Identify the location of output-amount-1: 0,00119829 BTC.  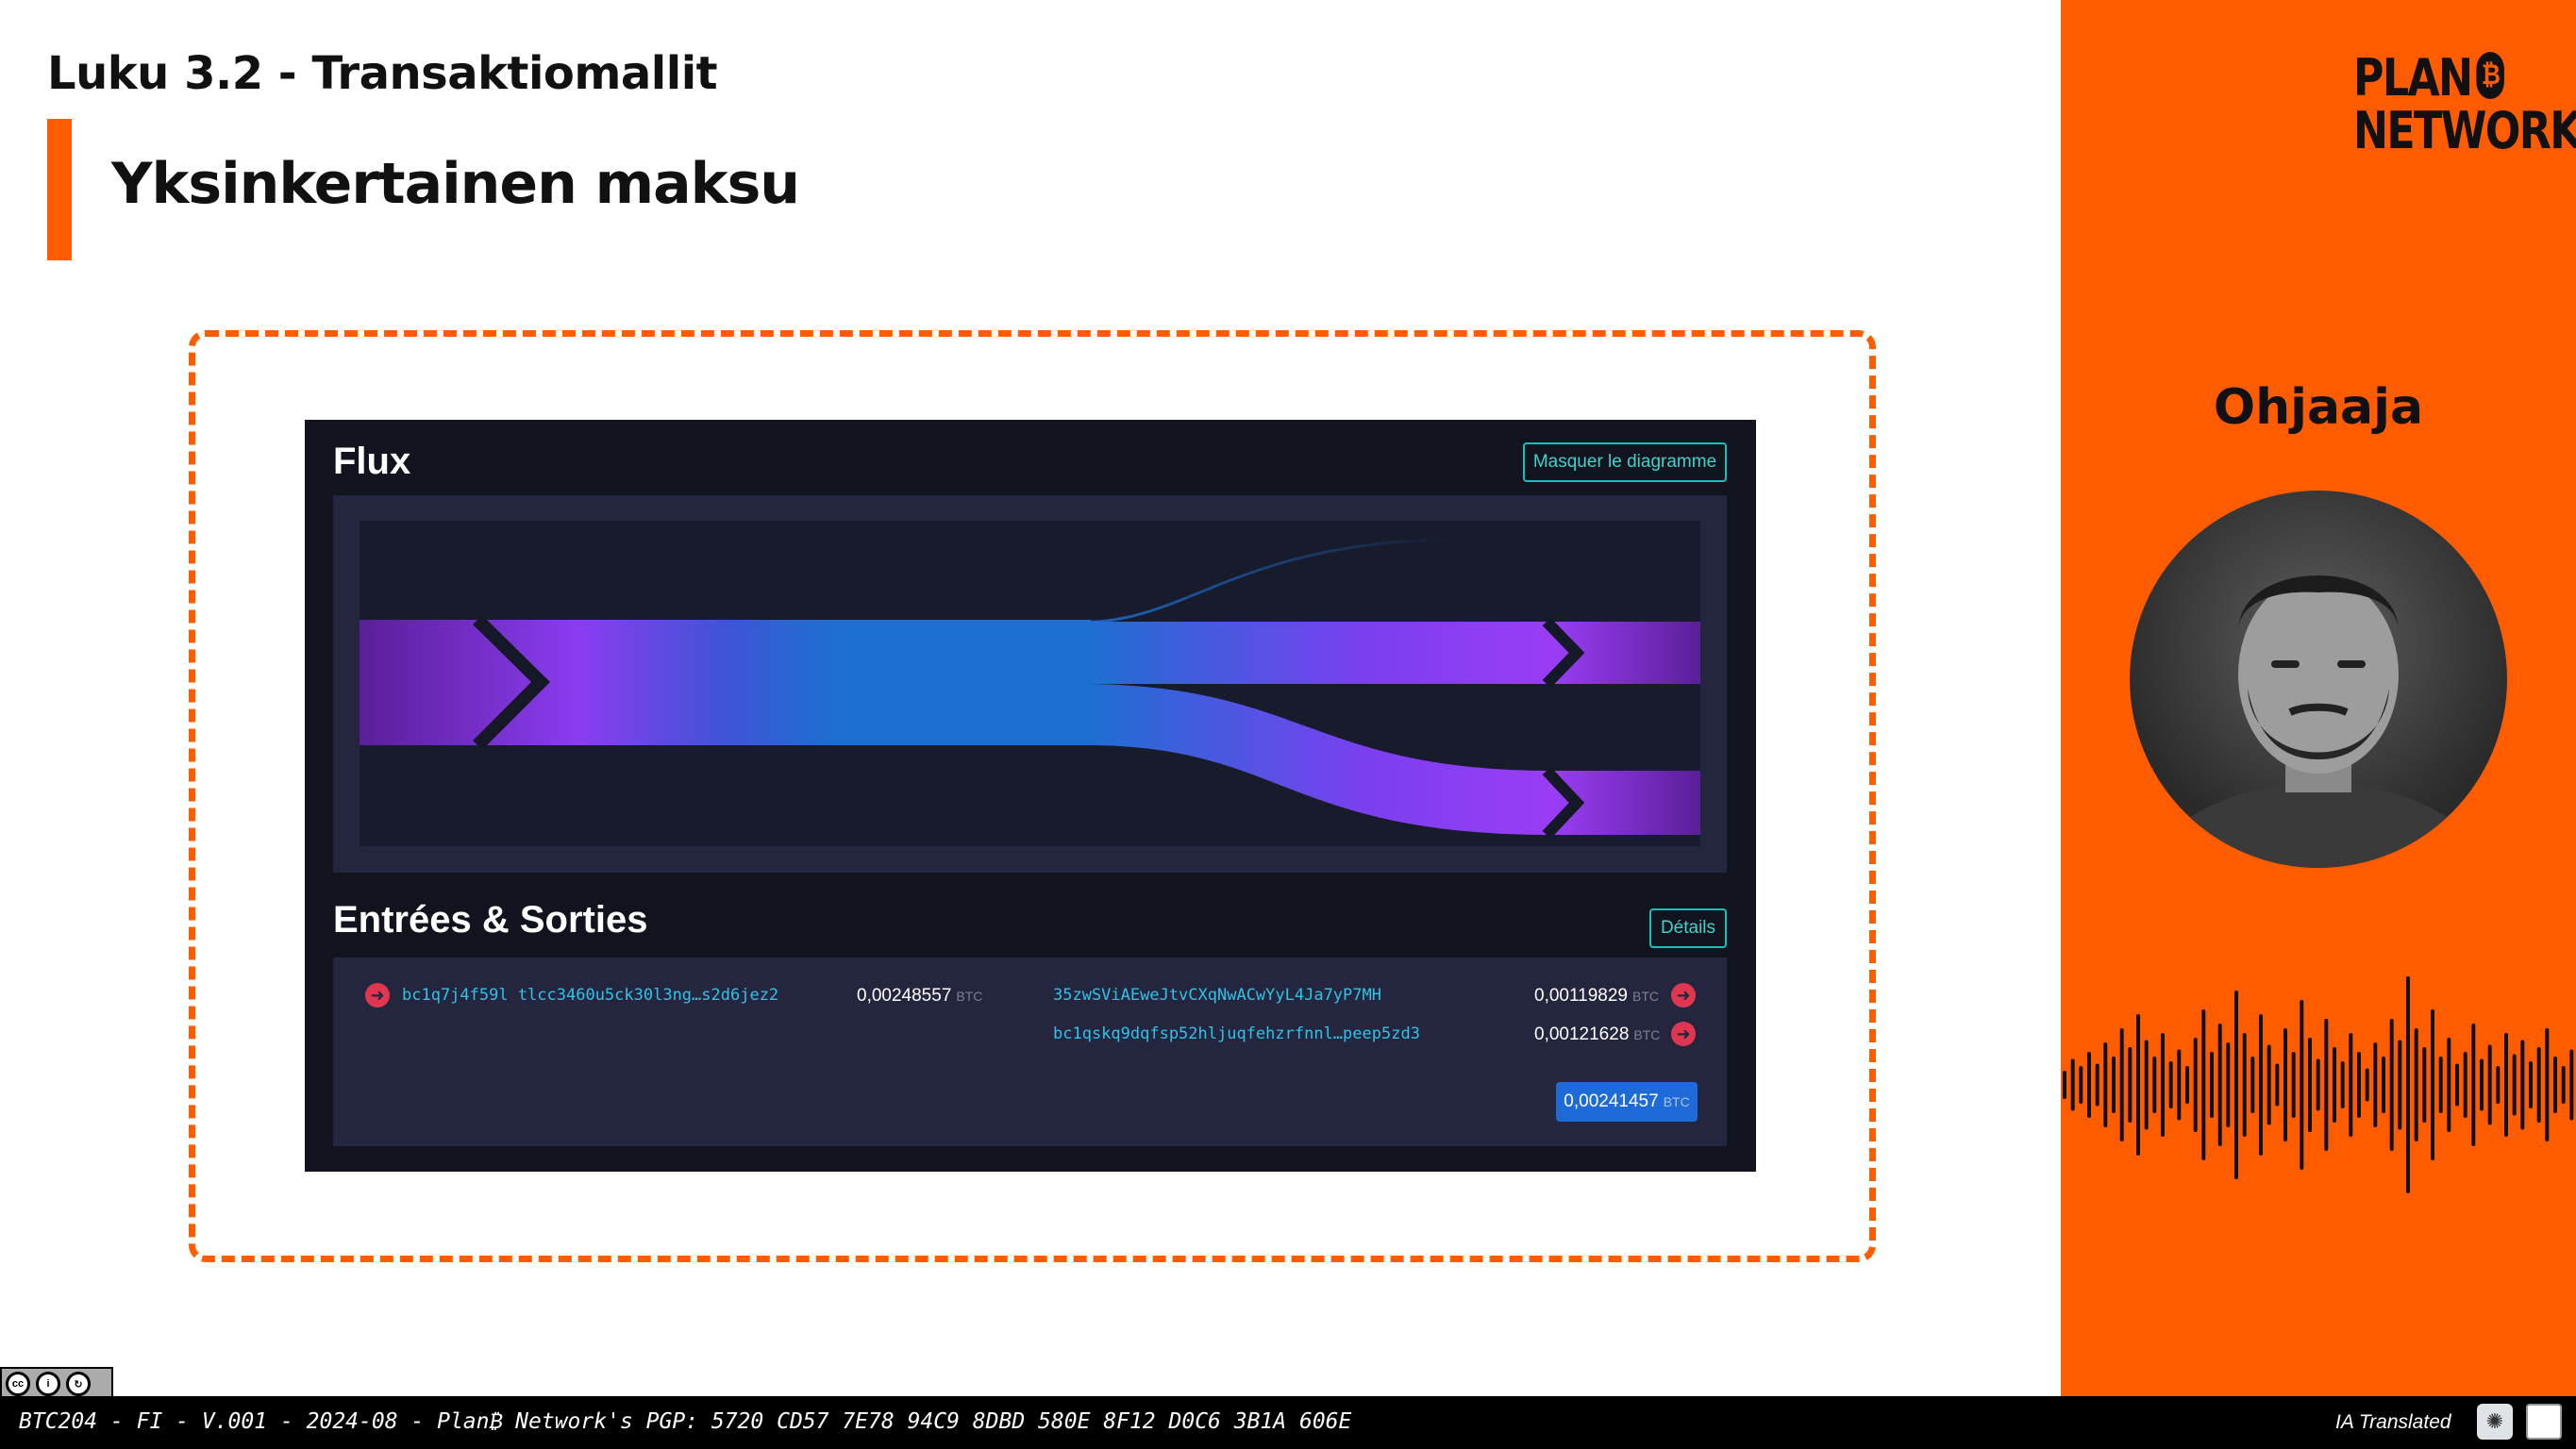
(1596, 996).